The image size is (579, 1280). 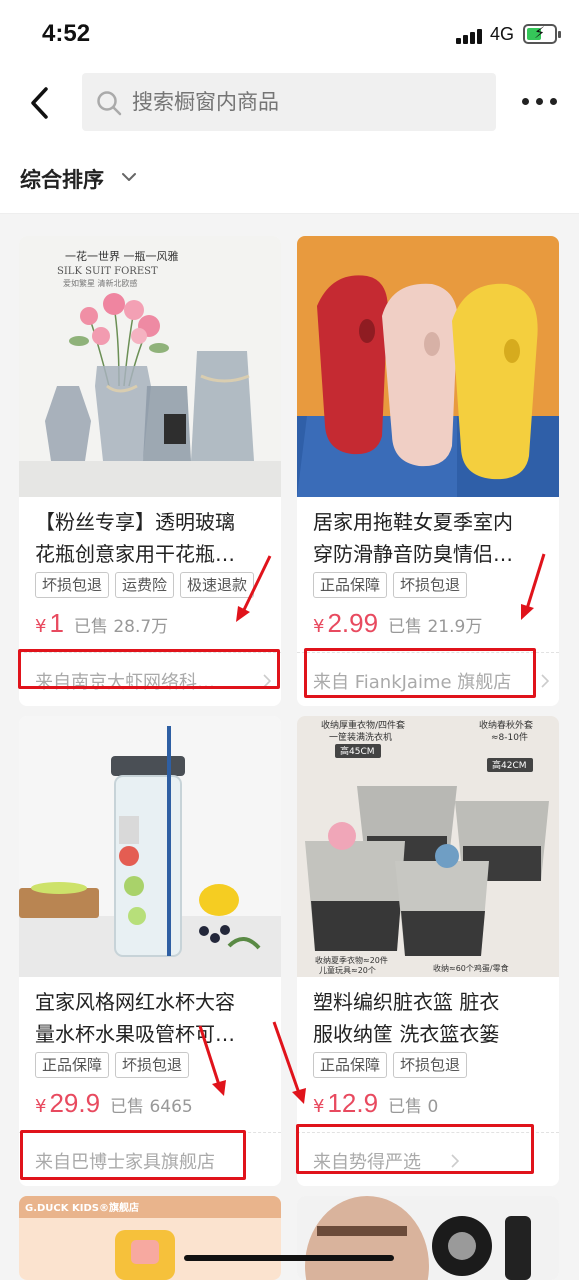 I want to click on top-nav, so click(x=289, y=108).